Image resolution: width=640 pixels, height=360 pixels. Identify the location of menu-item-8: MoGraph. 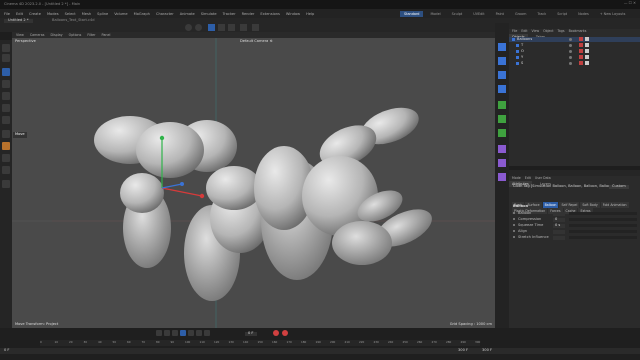
(142, 14).